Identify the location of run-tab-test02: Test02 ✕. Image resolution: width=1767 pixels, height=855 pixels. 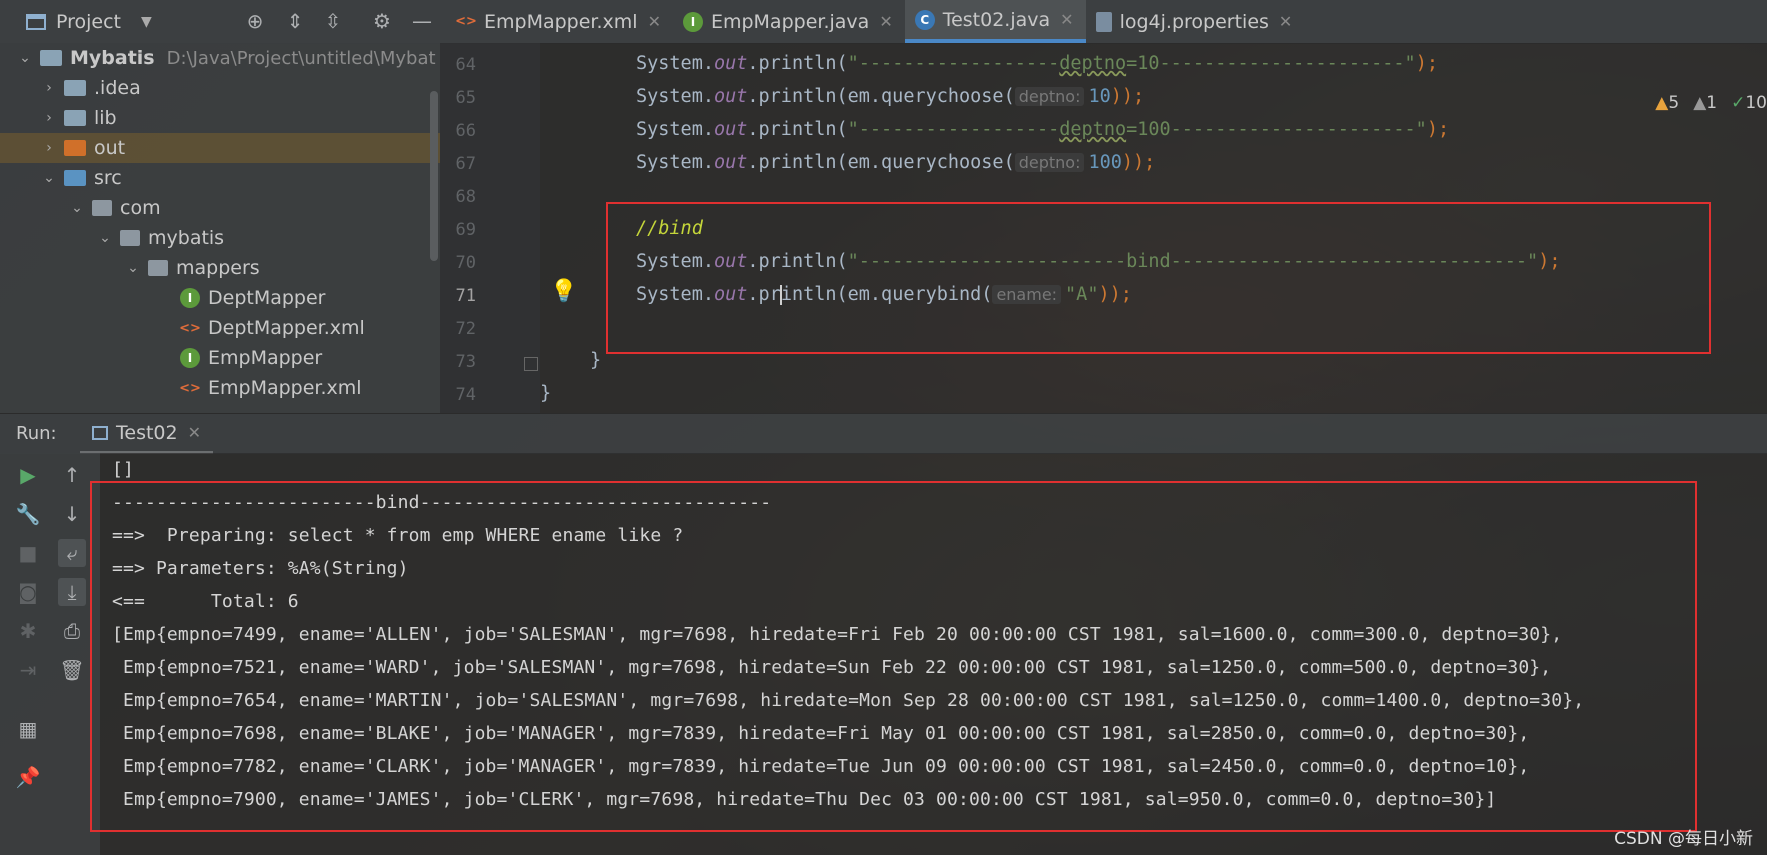
(146, 434).